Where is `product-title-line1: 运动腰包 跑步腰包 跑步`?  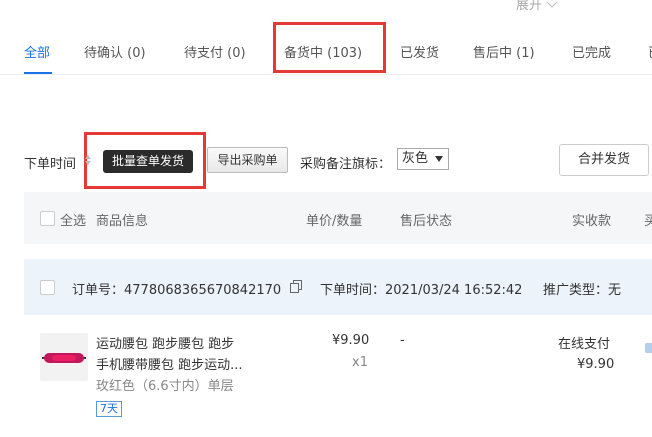 product-title-line1: 运动腰包 跑步腰包 跑步 is located at coordinates (165, 342).